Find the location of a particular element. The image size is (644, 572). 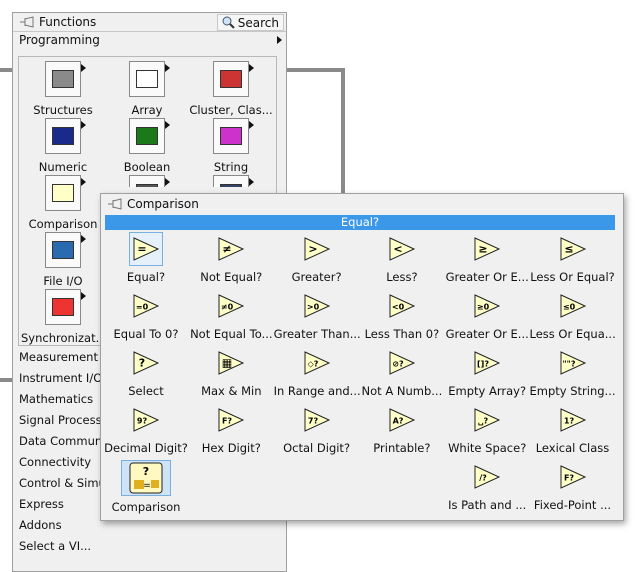

subpalette-comparison: Comparison is located at coordinates (63, 203).